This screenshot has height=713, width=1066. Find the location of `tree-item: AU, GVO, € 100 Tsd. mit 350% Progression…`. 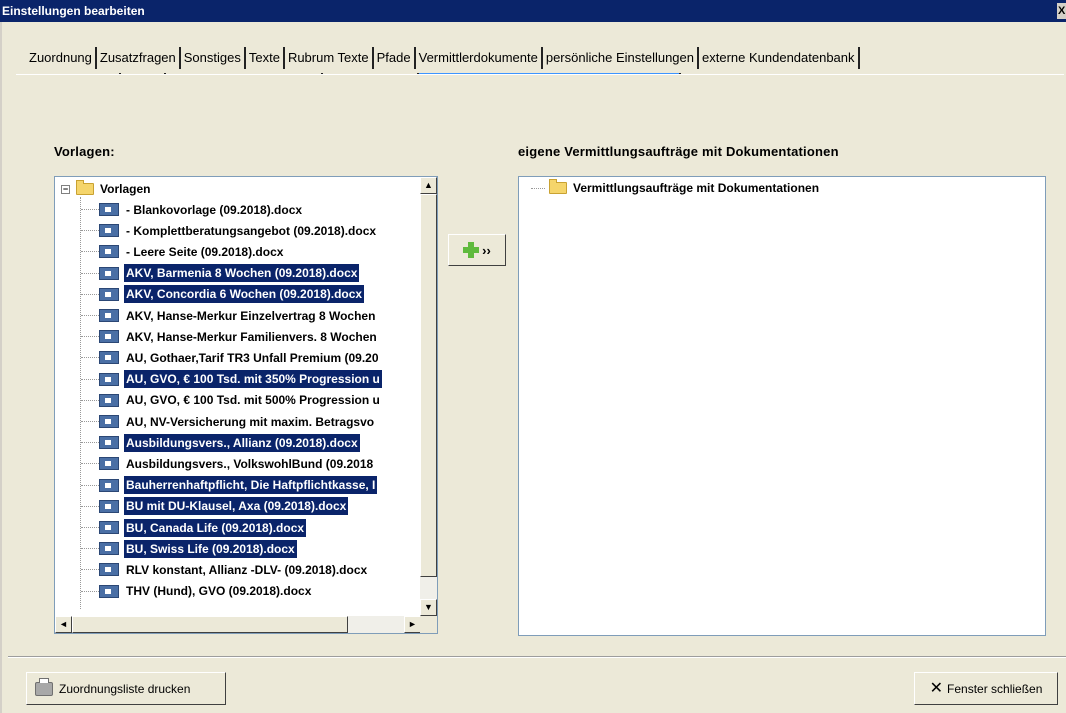

tree-item: AU, GVO, € 100 Tsd. mit 350% Progression… is located at coordinates (231, 379).